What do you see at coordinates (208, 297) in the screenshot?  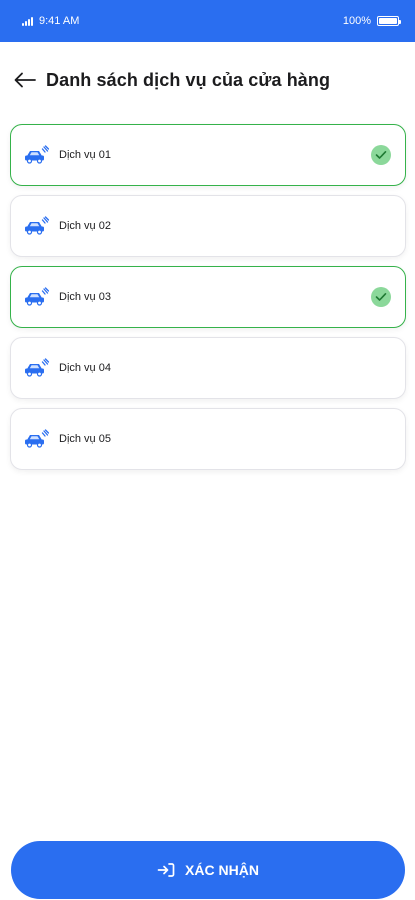 I see `service-item-03: Dịch vụ 03` at bounding box center [208, 297].